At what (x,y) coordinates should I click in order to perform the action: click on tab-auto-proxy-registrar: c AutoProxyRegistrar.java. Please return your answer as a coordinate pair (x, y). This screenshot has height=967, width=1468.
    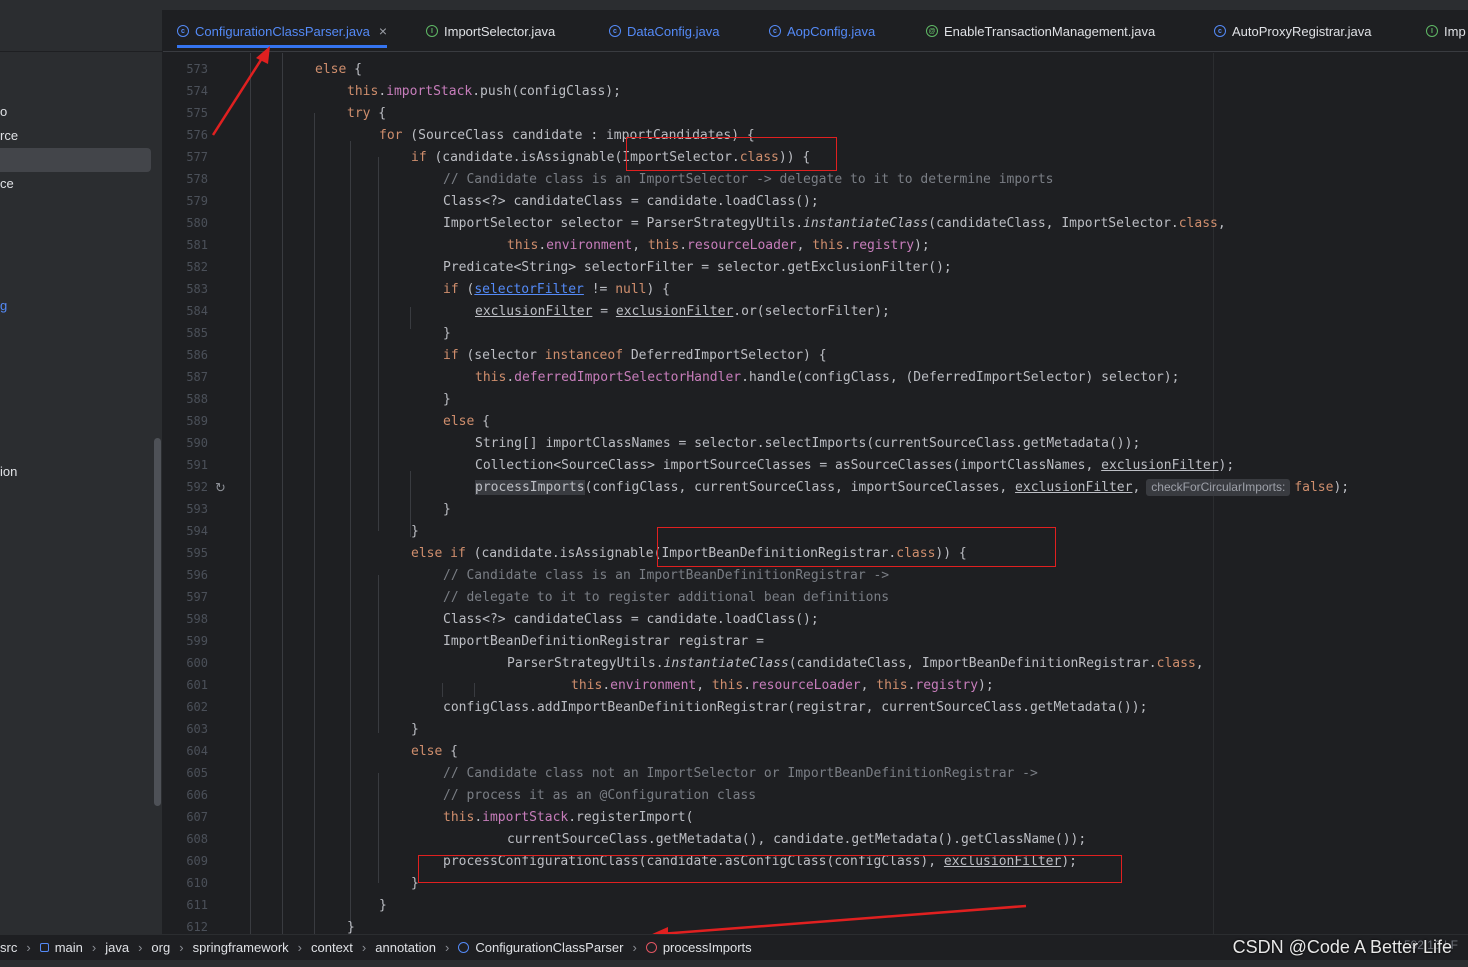
    Looking at the image, I should click on (1292, 31).